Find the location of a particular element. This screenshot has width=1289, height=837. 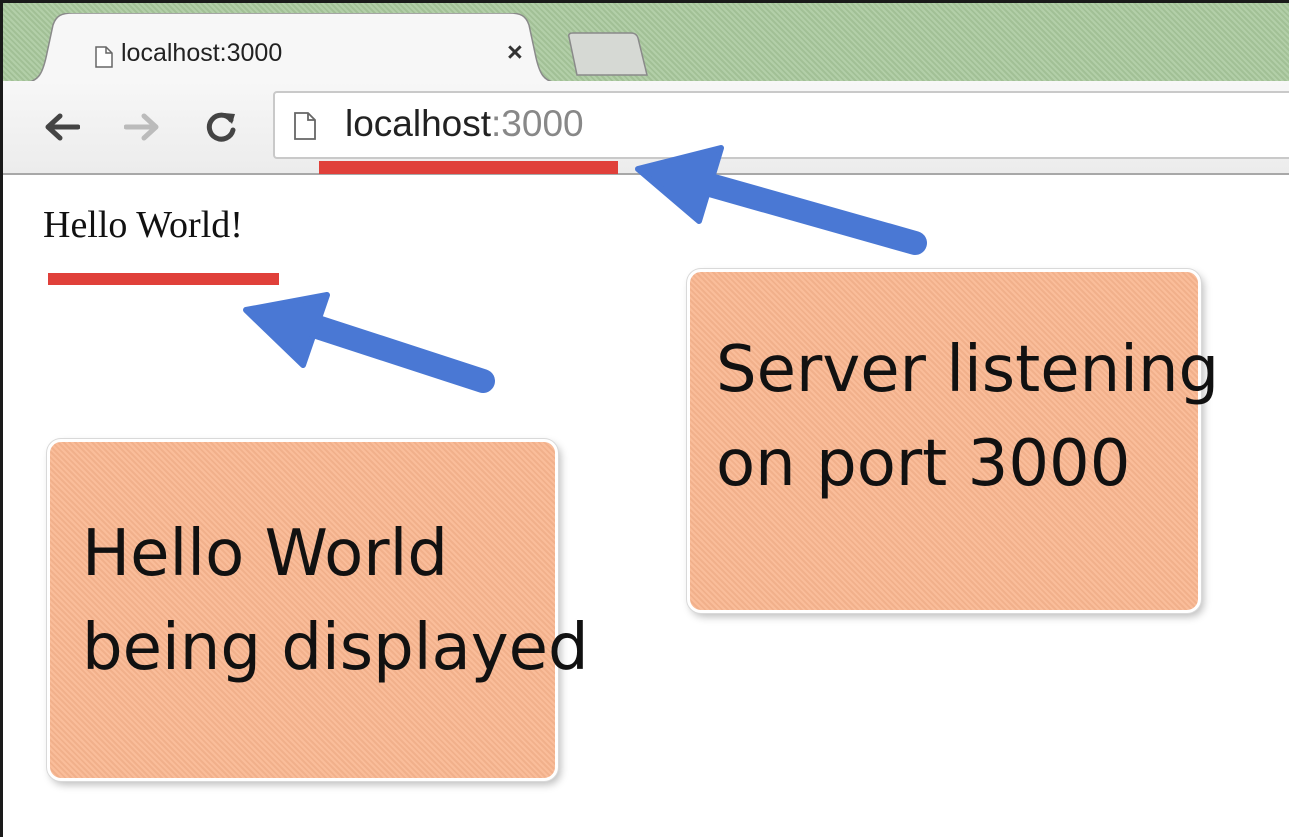

url-text: localhost:3000 is located at coordinates (464, 124).